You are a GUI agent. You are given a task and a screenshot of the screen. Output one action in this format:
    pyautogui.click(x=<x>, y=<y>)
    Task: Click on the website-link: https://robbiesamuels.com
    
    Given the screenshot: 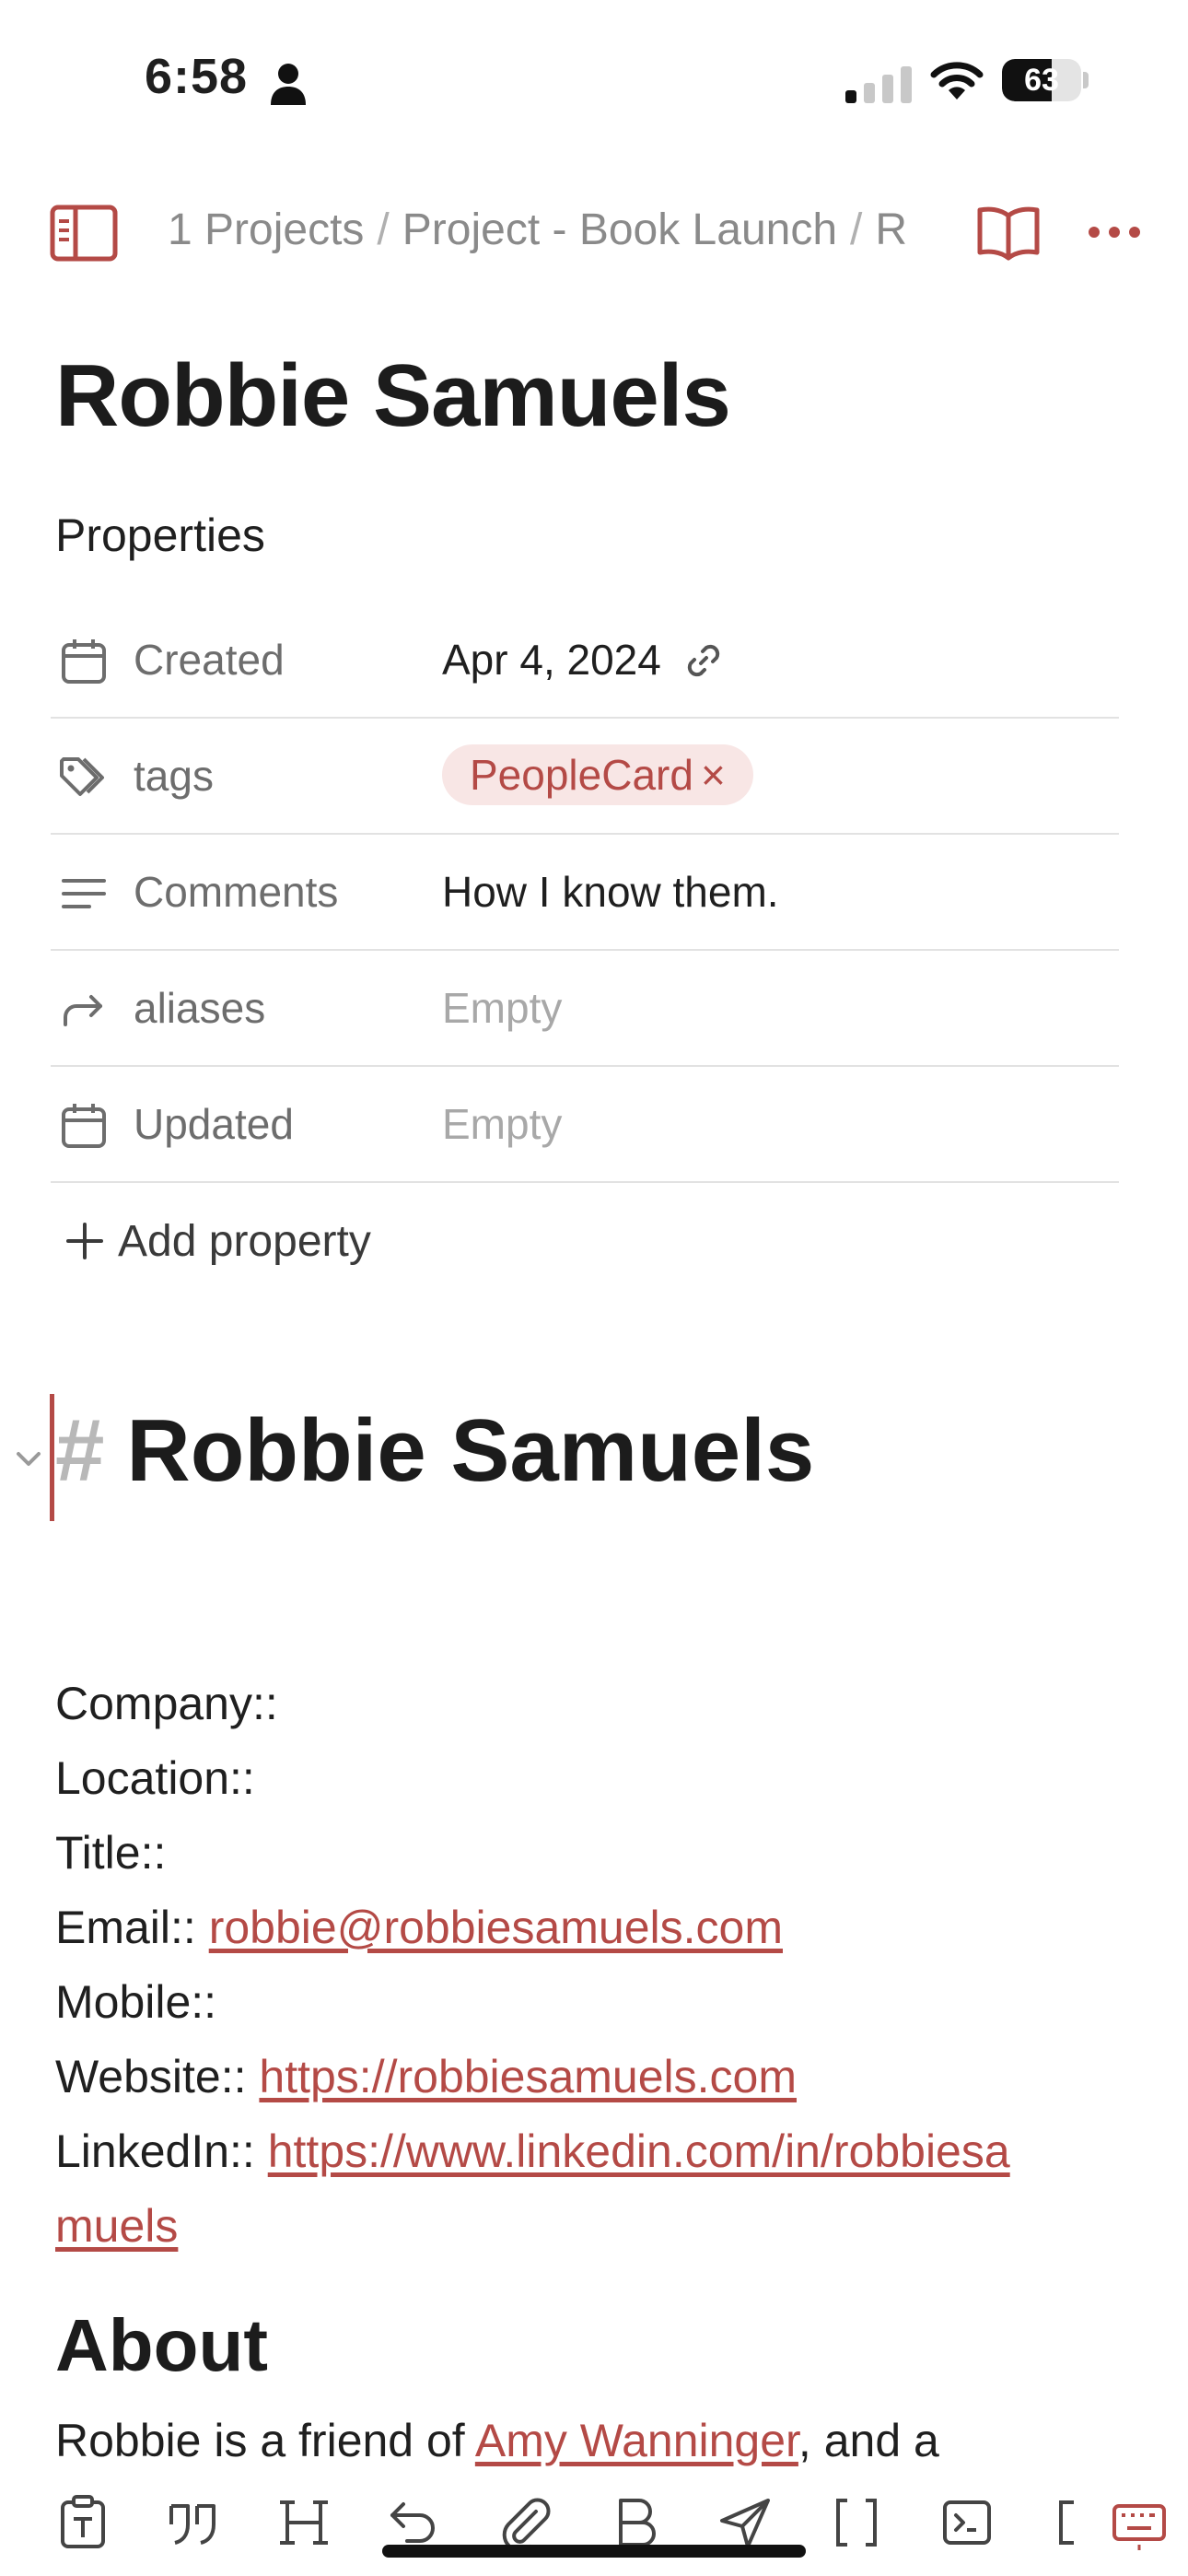 What is the action you would take?
    pyautogui.click(x=528, y=2076)
    